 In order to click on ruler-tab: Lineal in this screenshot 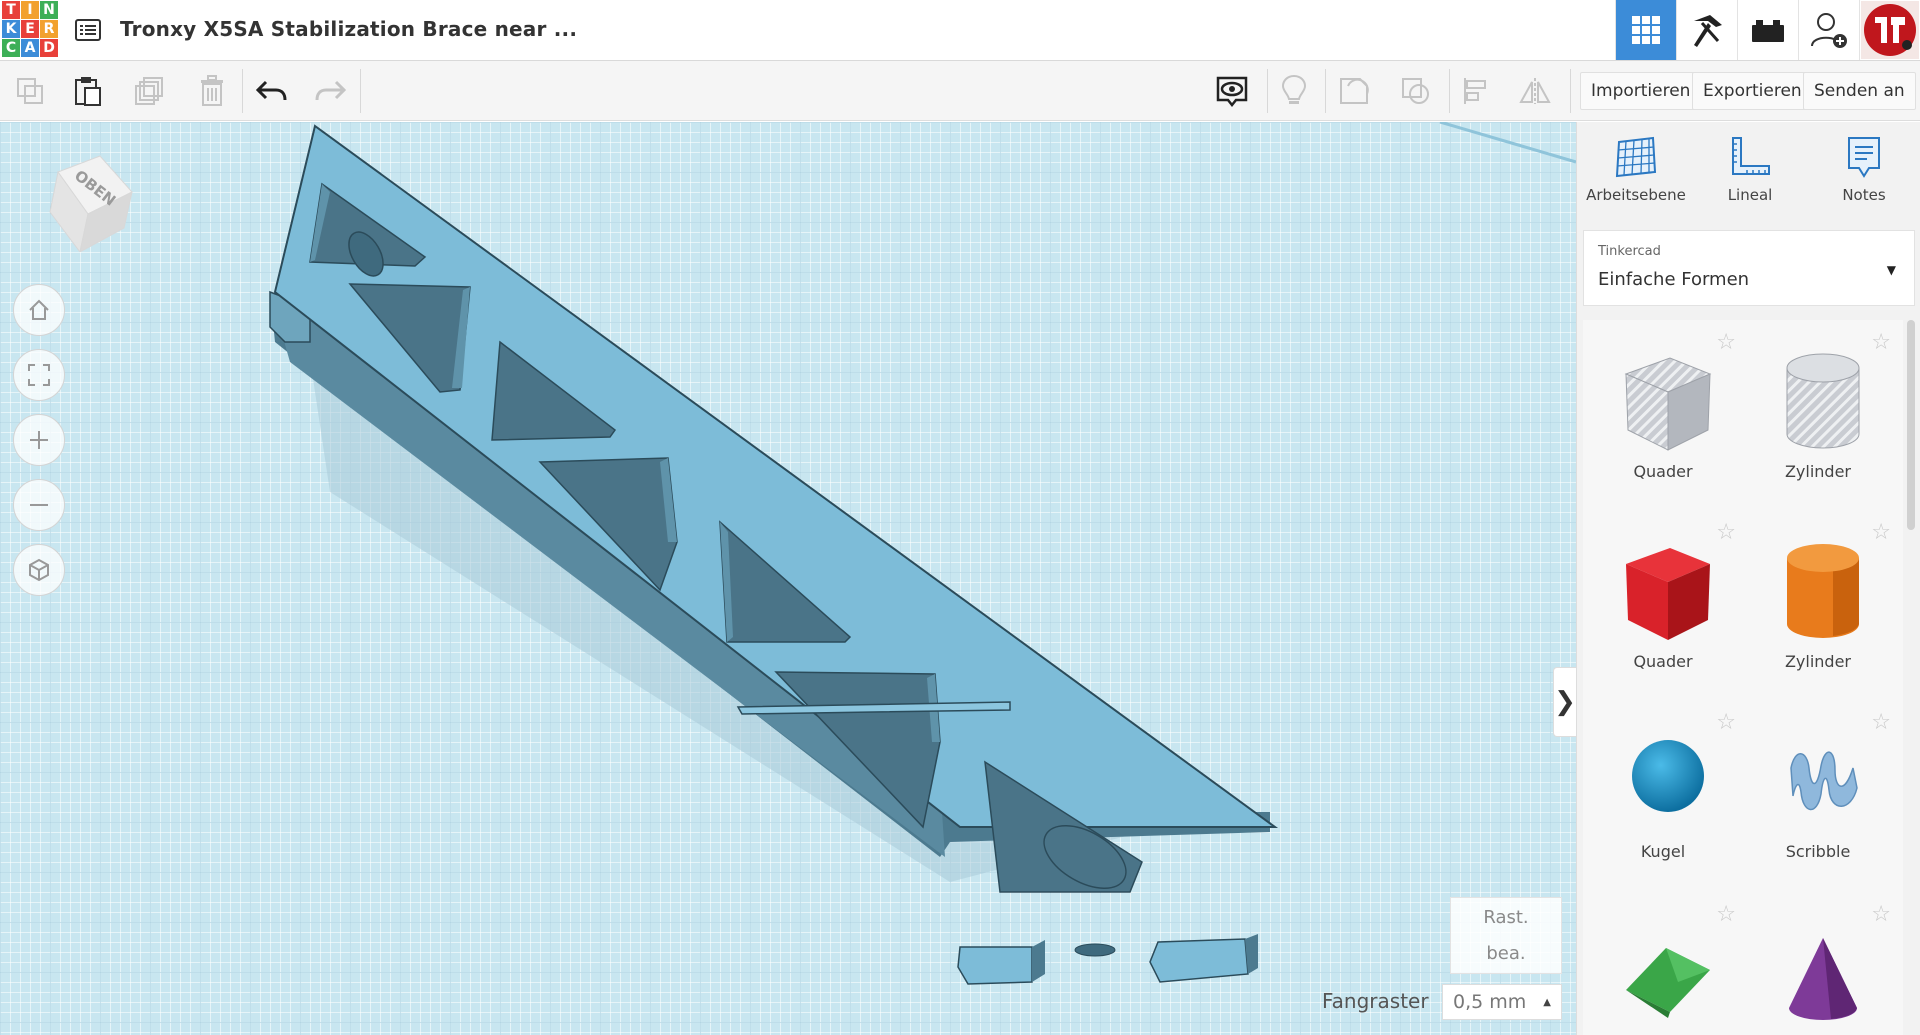, I will do `click(1750, 174)`.